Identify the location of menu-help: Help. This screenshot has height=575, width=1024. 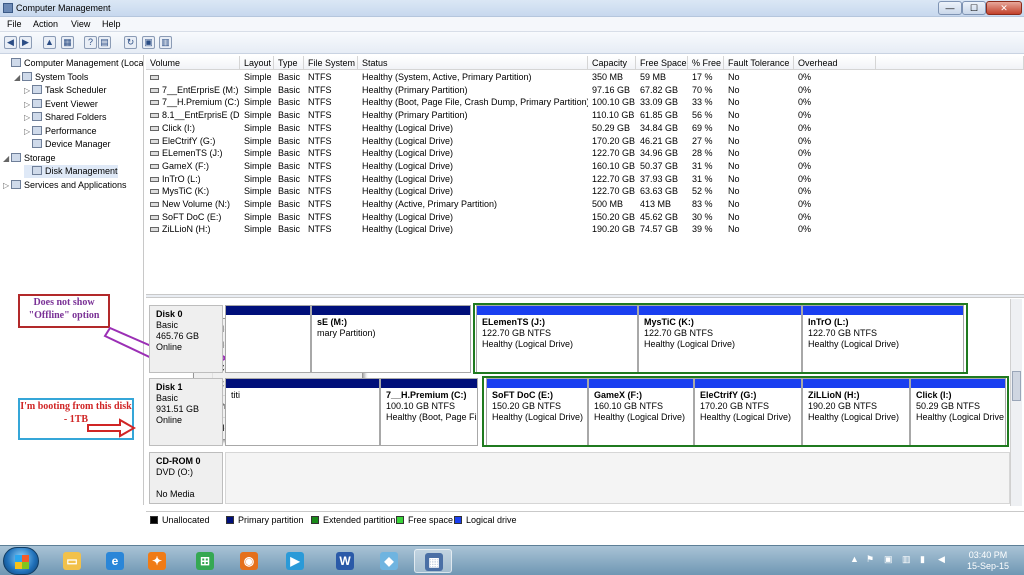
(111, 24).